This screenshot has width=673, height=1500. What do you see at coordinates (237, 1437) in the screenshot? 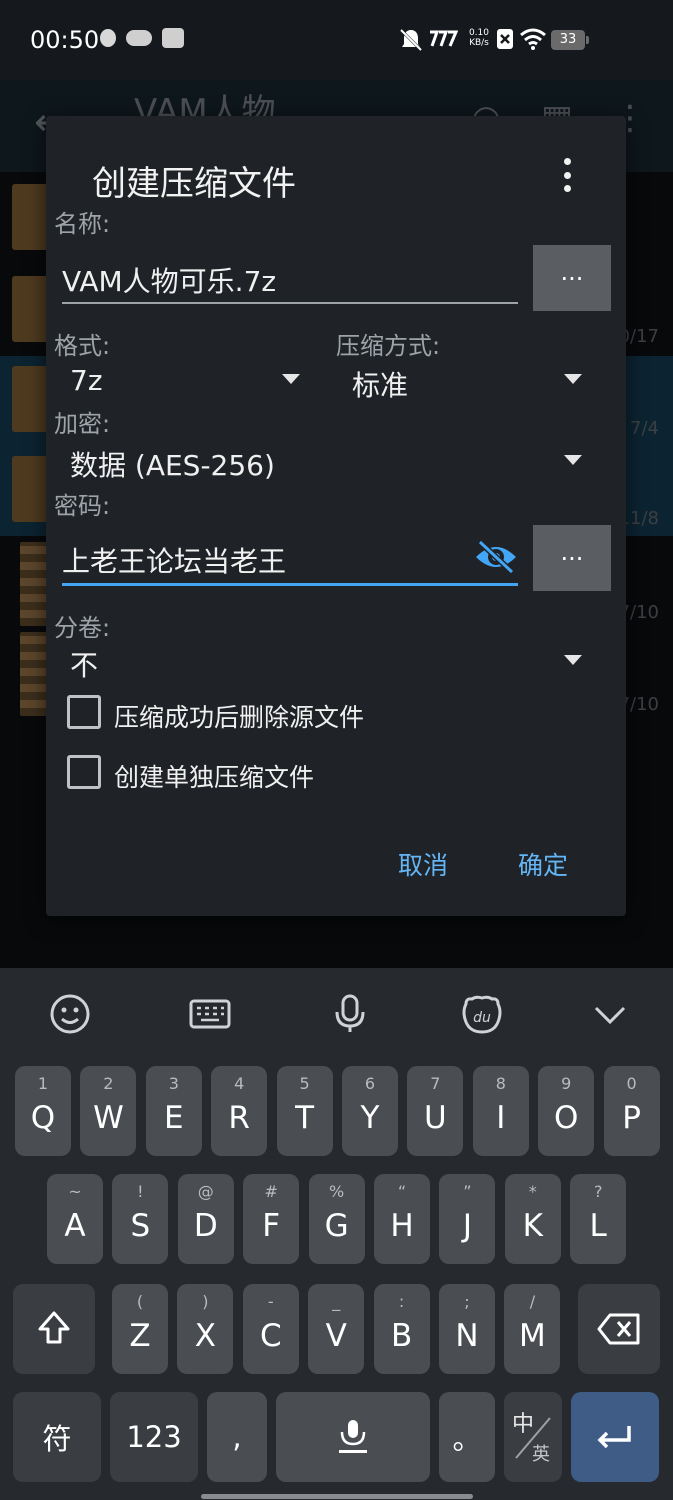
I see `comma-key: ,` at bounding box center [237, 1437].